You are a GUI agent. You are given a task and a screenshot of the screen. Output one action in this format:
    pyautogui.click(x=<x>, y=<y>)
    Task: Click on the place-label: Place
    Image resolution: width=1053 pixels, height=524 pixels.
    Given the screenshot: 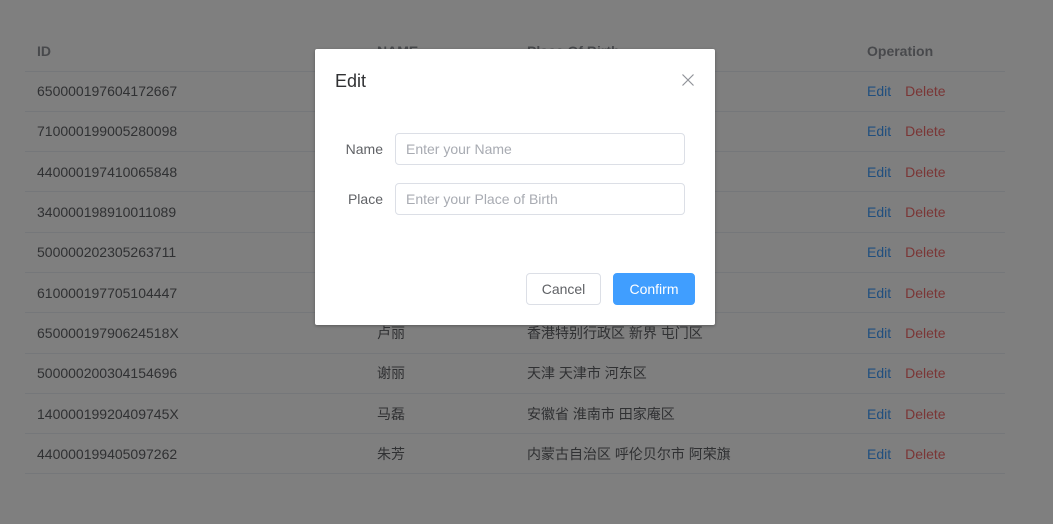 What is the action you would take?
    pyautogui.click(x=365, y=199)
    